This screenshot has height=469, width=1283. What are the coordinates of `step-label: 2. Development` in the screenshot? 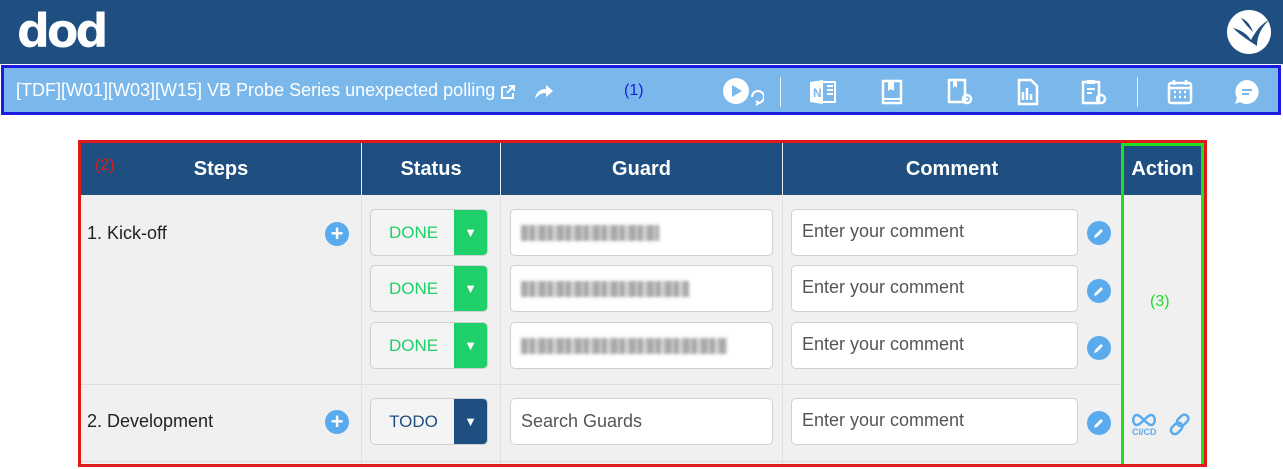 It's located at (150, 421).